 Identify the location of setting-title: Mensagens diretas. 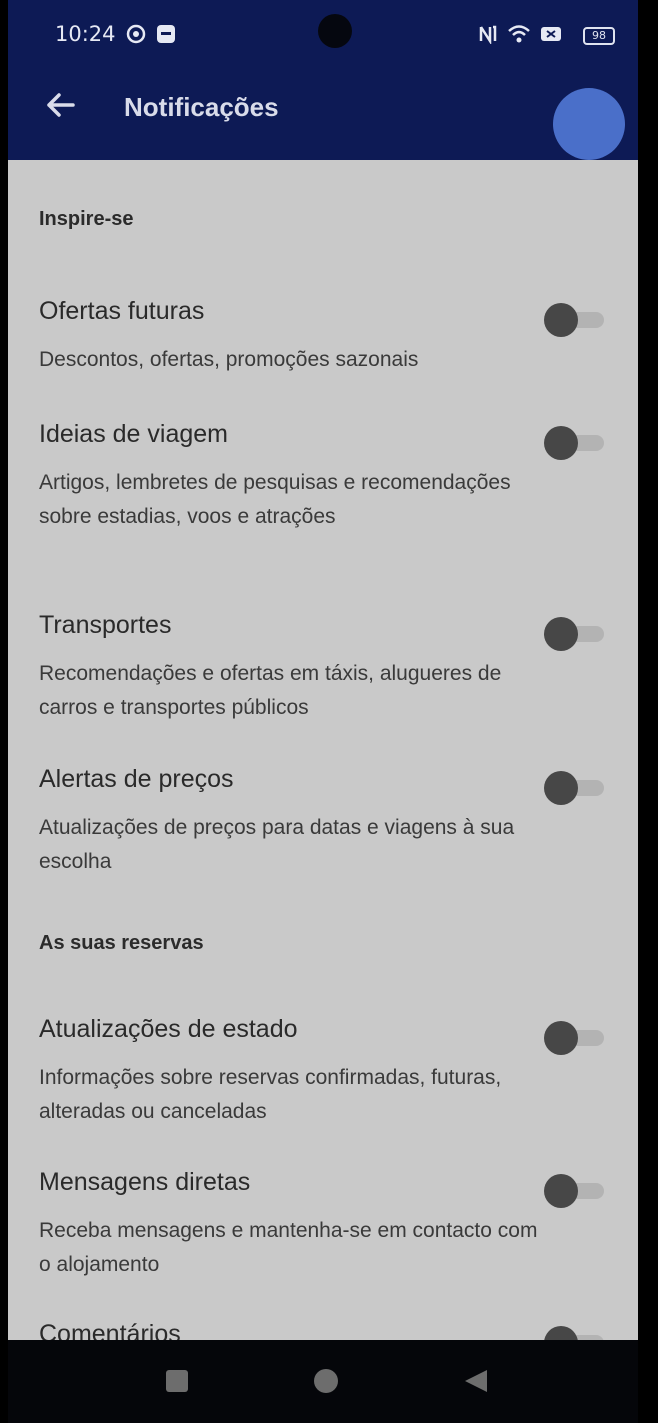
(145, 1182).